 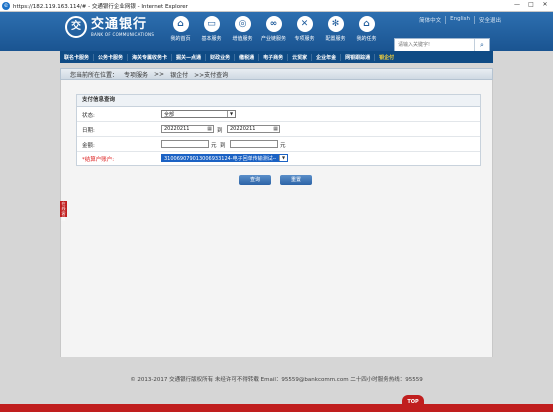 I want to click on nav-home: ⌂ 我的首页, so click(x=180, y=29).